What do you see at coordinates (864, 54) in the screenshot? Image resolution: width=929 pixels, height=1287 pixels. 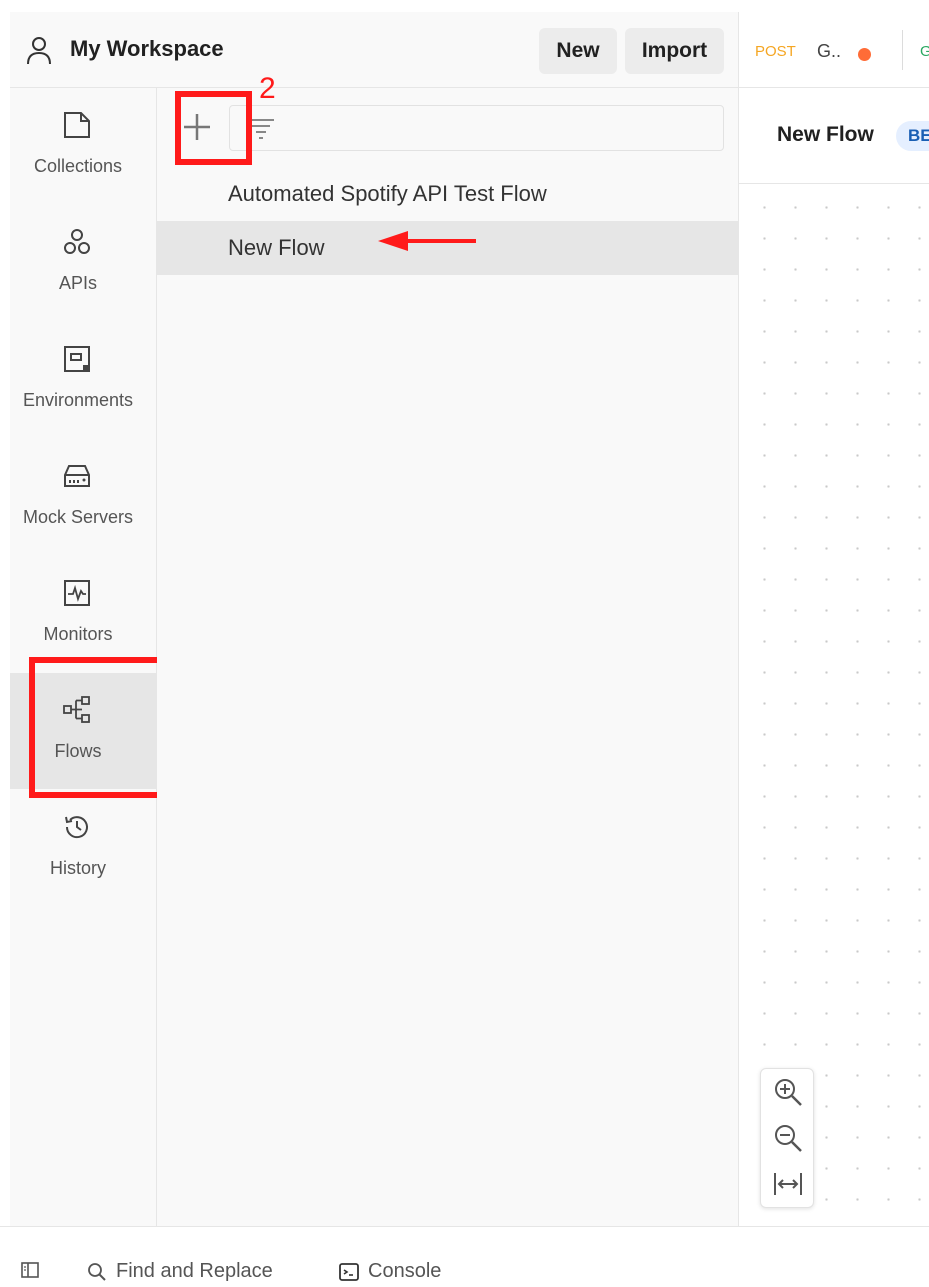 I see `unsaved-dot-icon` at bounding box center [864, 54].